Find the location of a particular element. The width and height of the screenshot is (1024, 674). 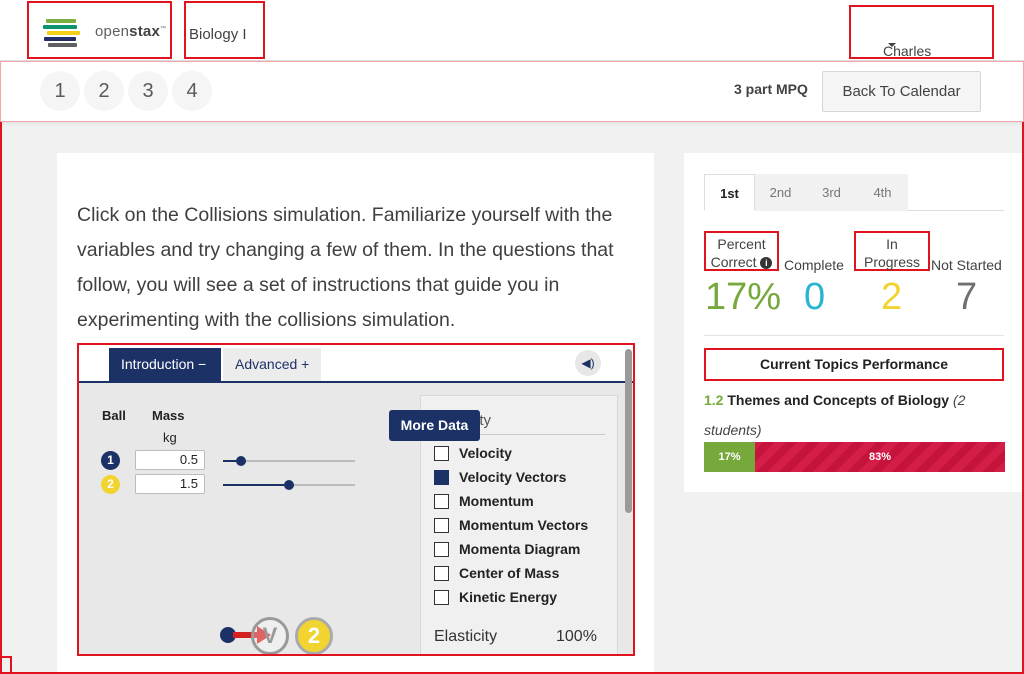

ball-column-label: Ball is located at coordinates (114, 415).